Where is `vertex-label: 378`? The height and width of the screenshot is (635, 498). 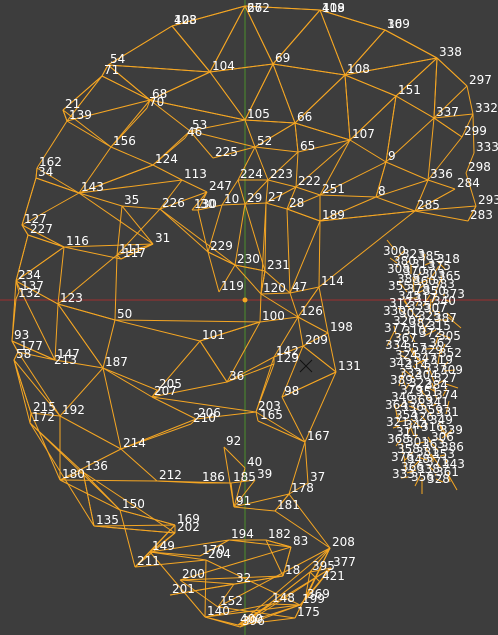
vertex-label: 378 is located at coordinates (418, 289).